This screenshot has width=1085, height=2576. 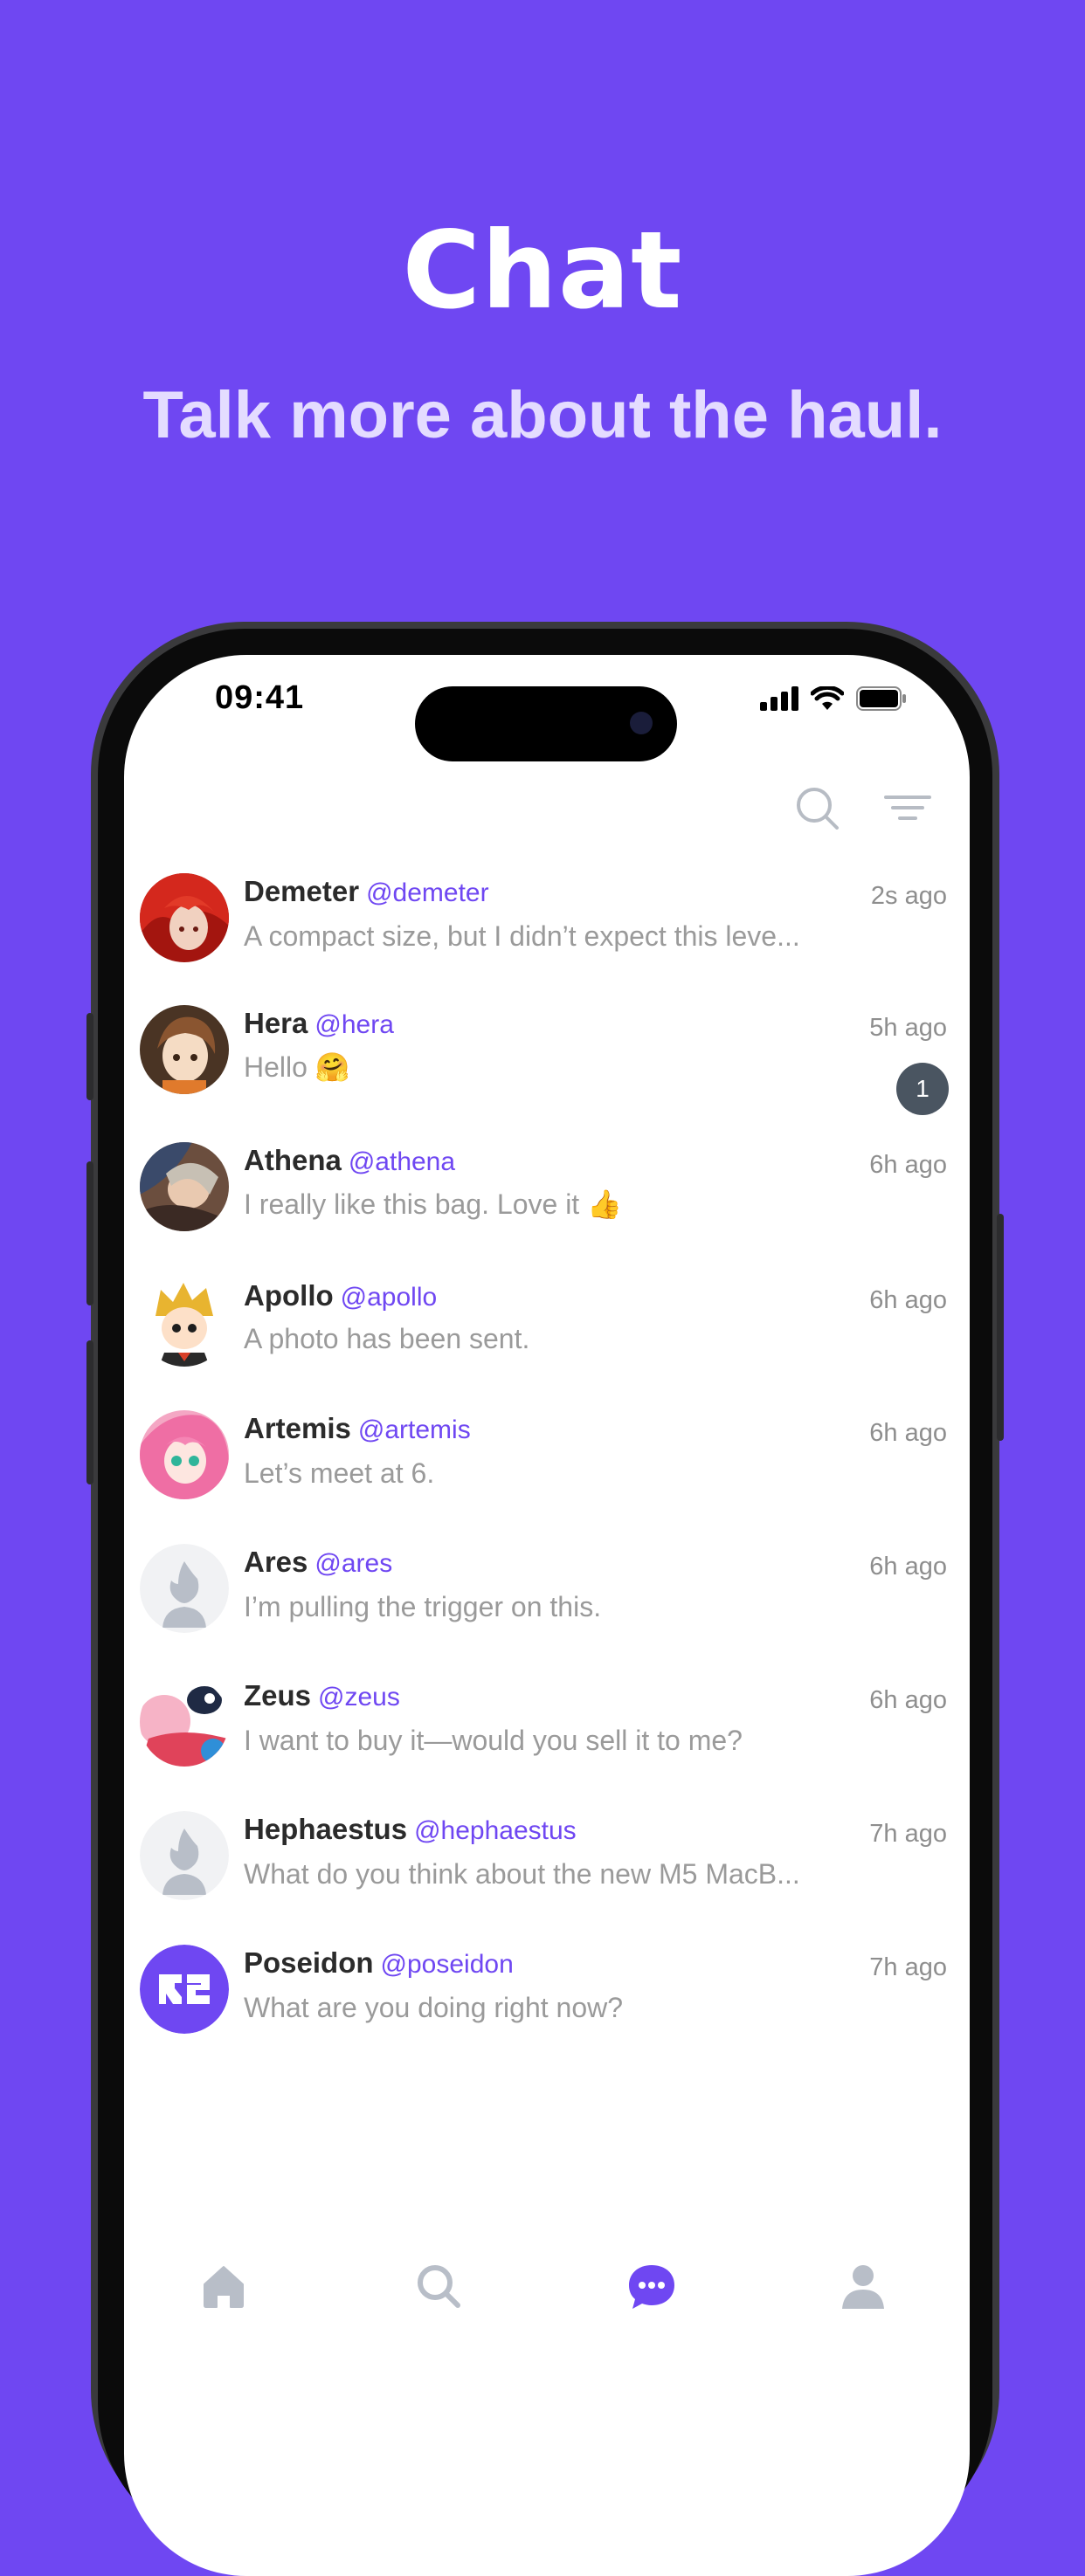 I want to click on wifi-icon, so click(x=827, y=698).